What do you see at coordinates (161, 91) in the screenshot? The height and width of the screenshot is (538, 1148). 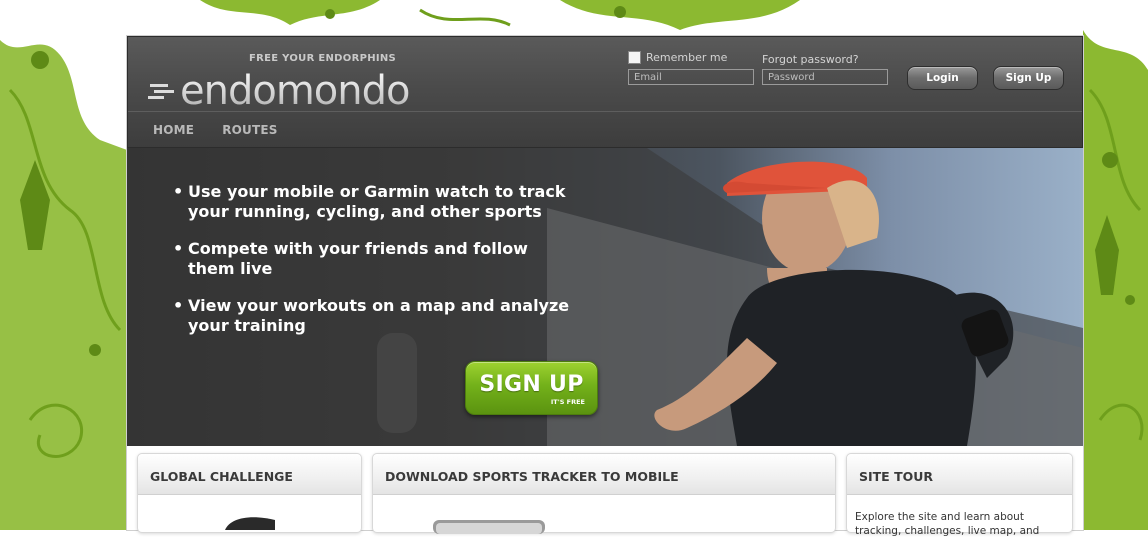 I see `speed-lines-icon` at bounding box center [161, 91].